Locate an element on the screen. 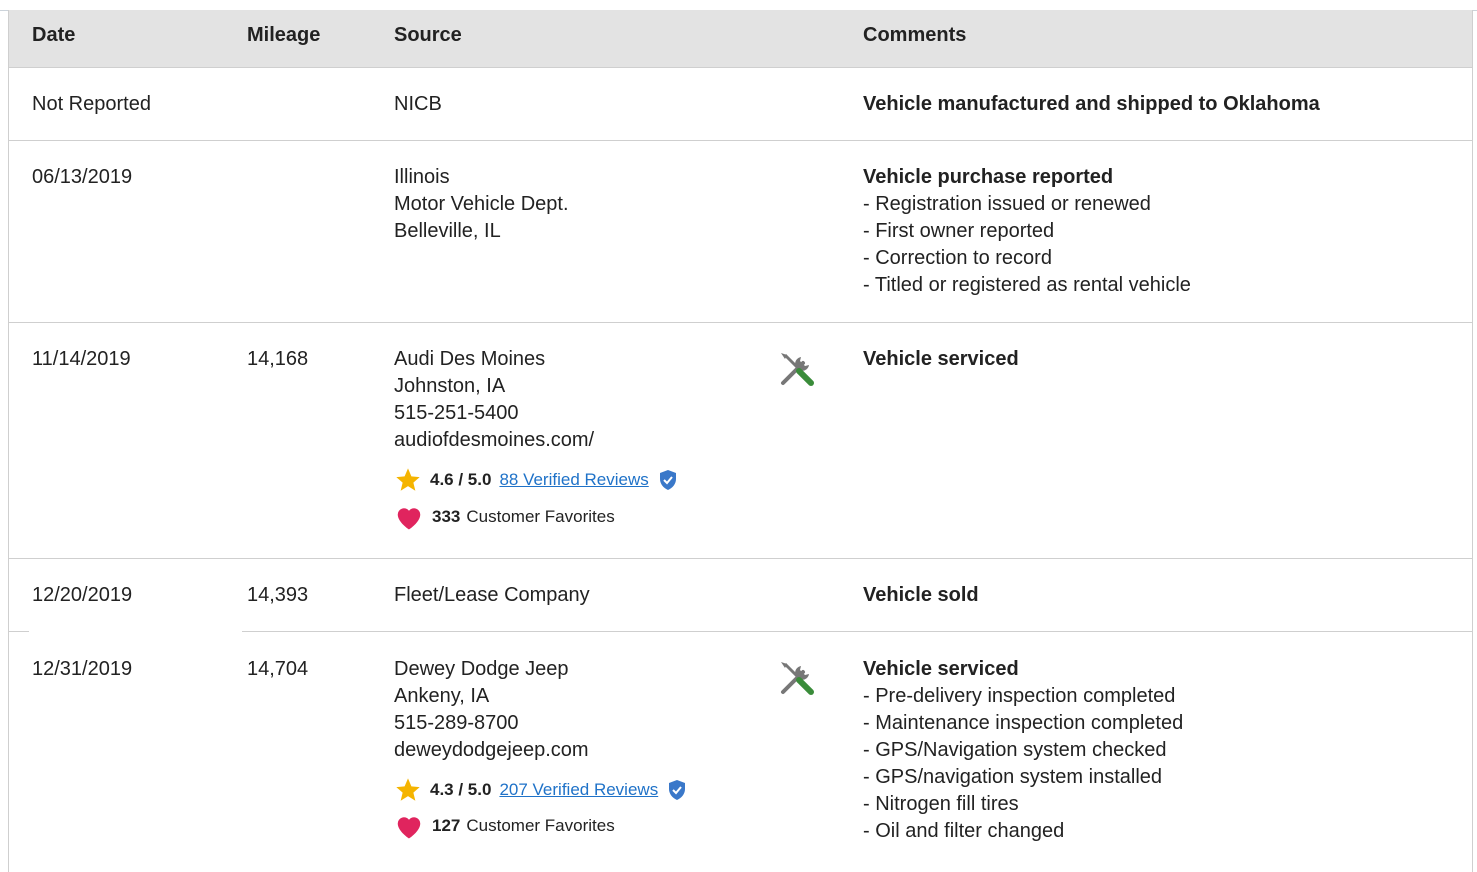 This screenshot has width=1477, height=872. dealer-phone: 515-289-8700 is located at coordinates (491, 723).